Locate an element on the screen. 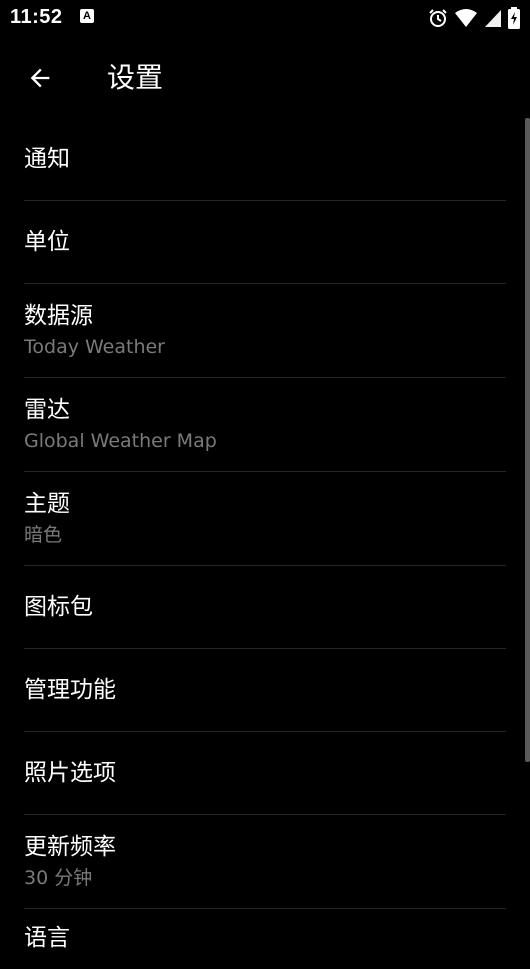 This screenshot has width=530, height=969. setting-title: 图标包 is located at coordinates (58, 607).